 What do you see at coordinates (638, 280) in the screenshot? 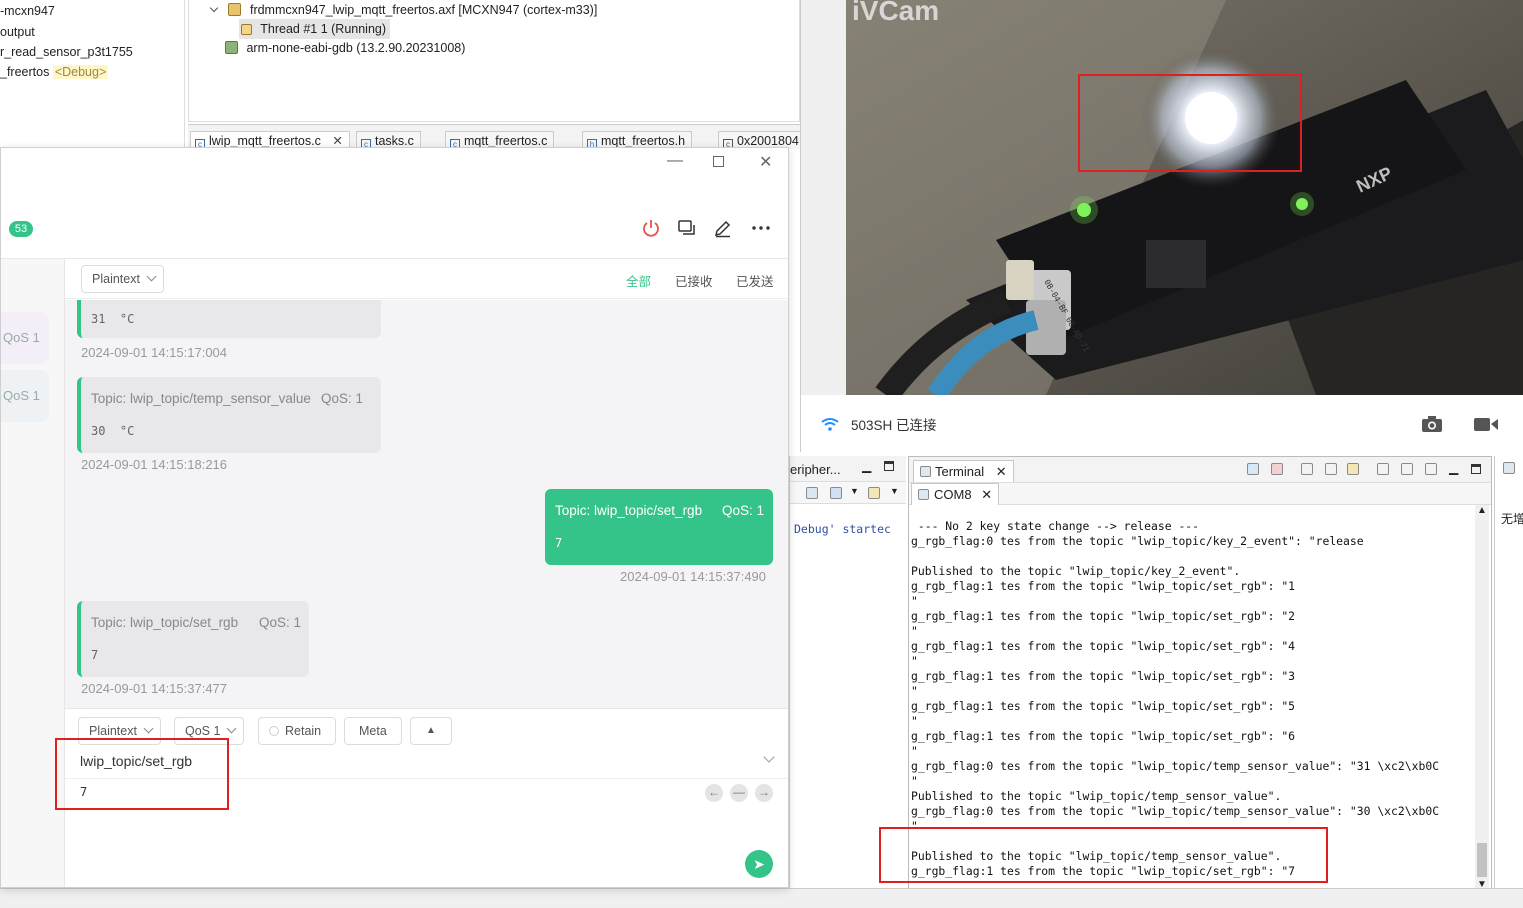
I see `filter-all: 全部` at bounding box center [638, 280].